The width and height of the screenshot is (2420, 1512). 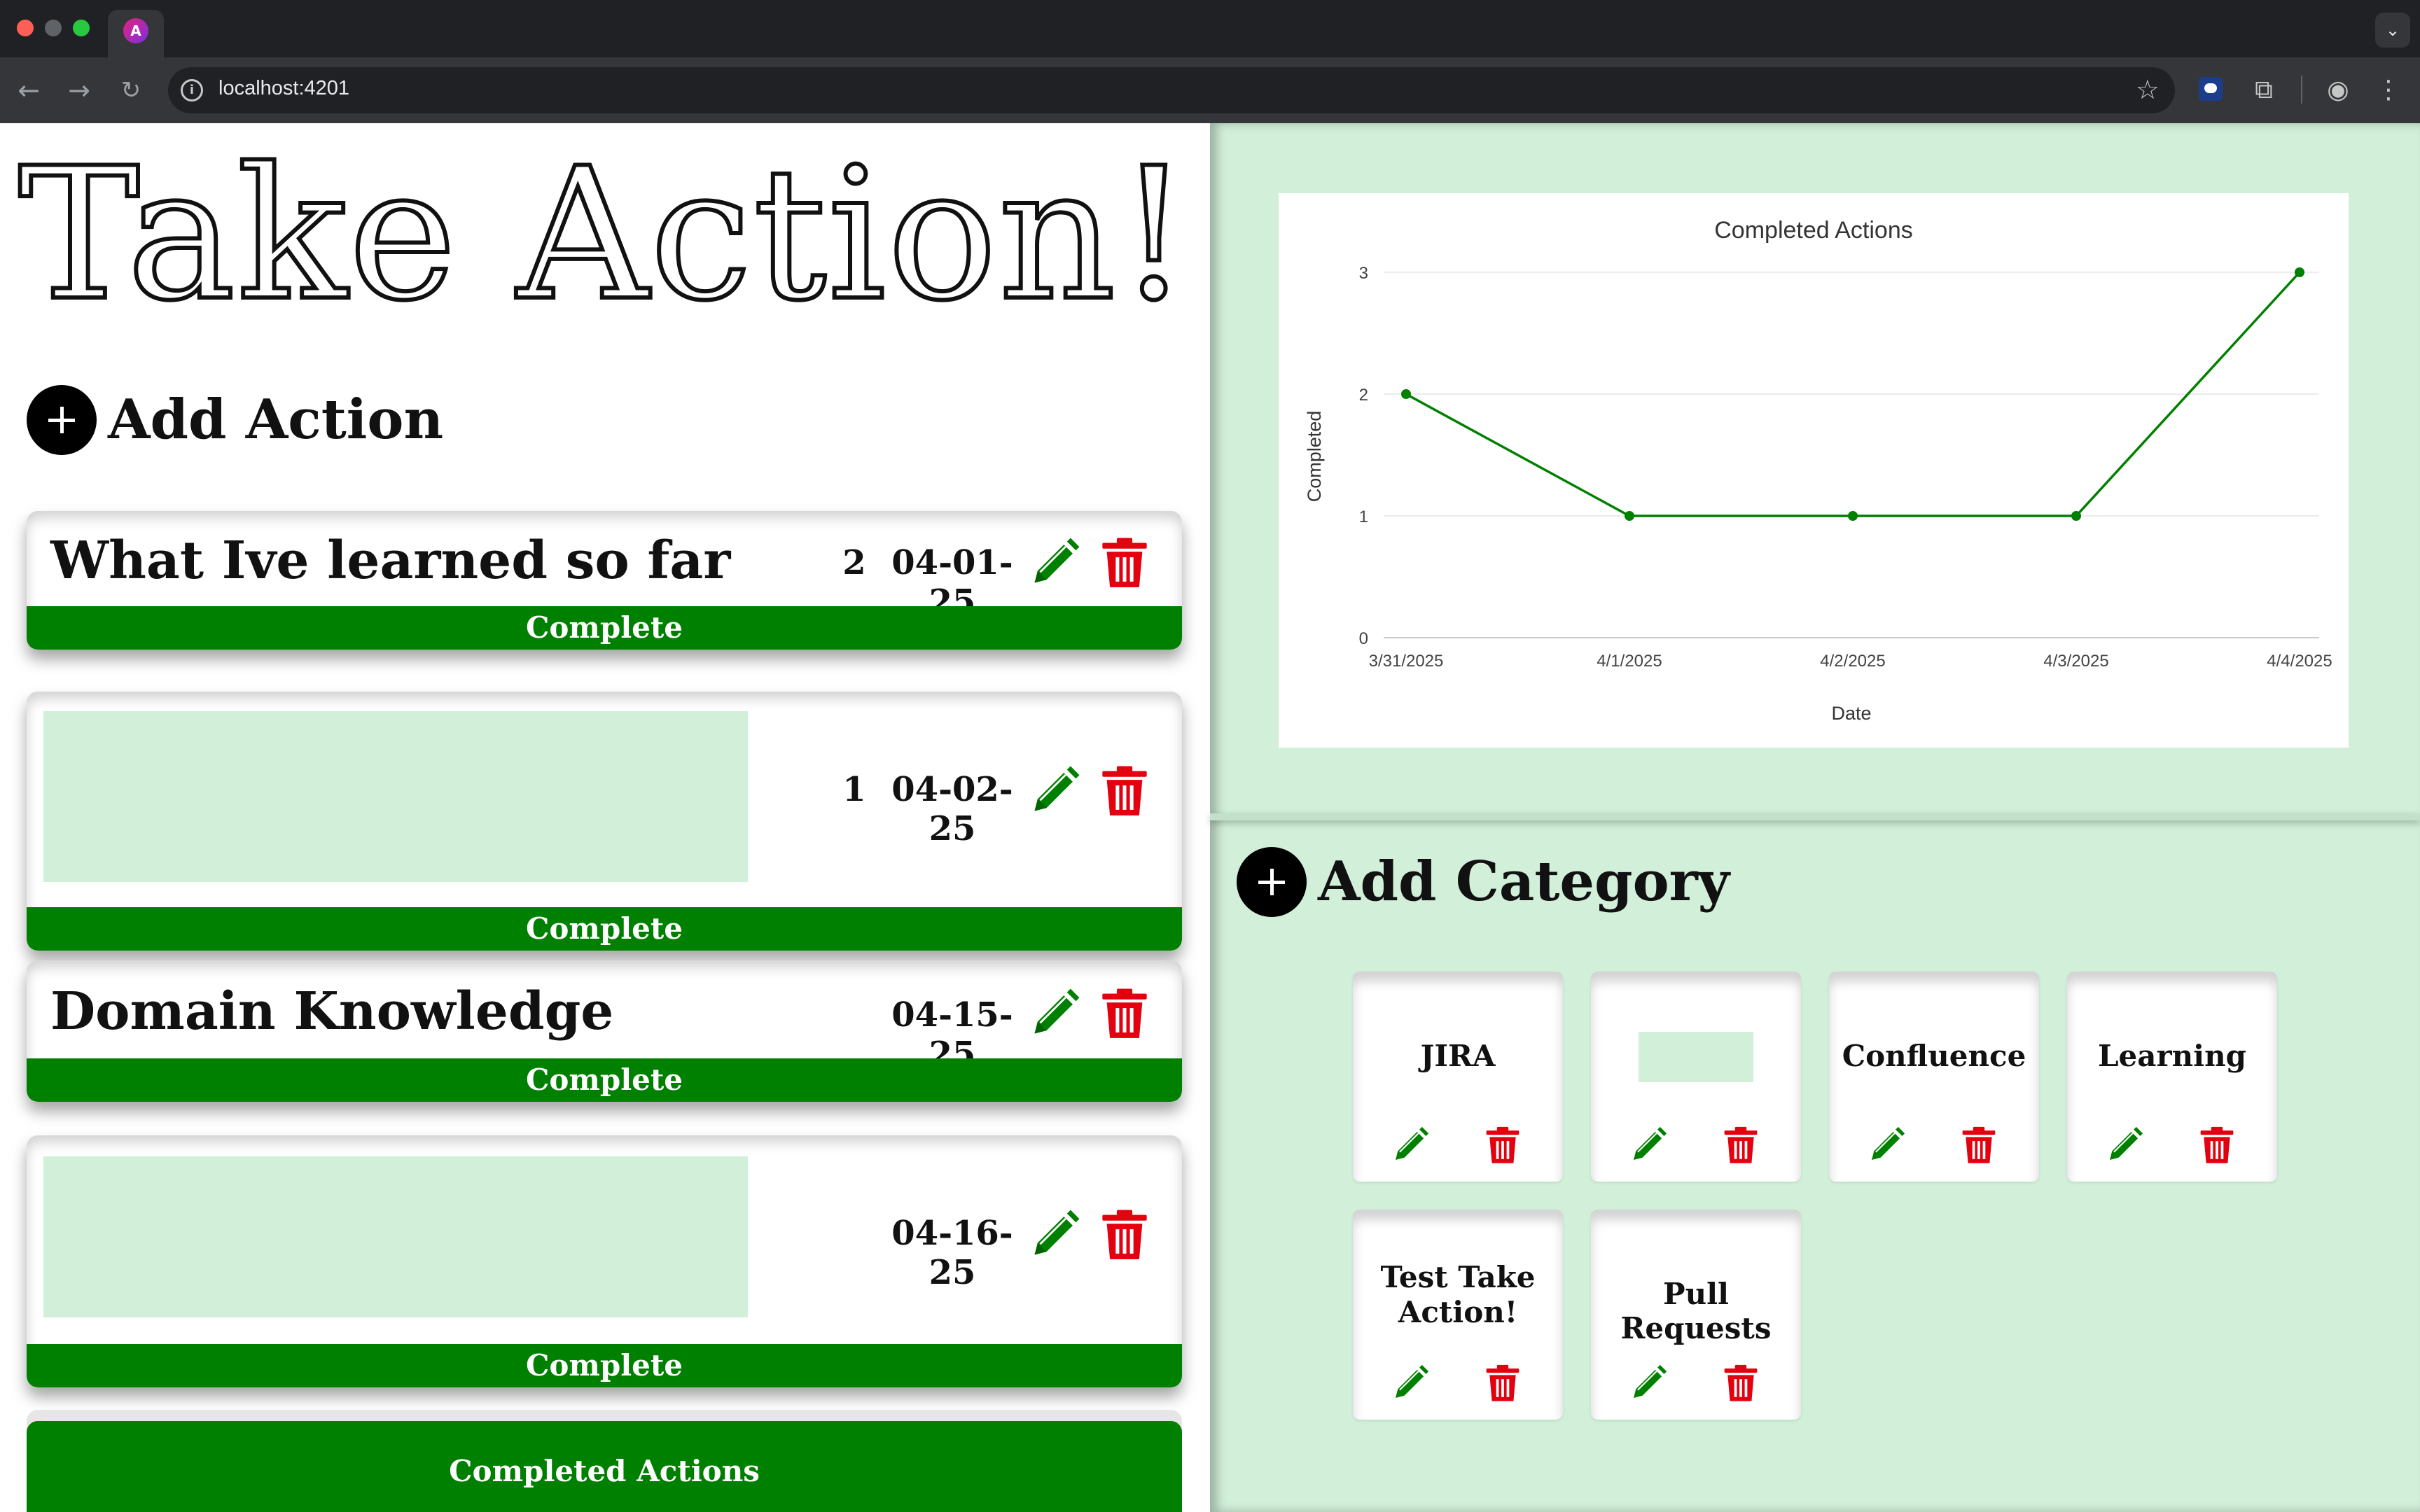 What do you see at coordinates (332, 1011) in the screenshot?
I see `action-title: Domain Knowledge` at bounding box center [332, 1011].